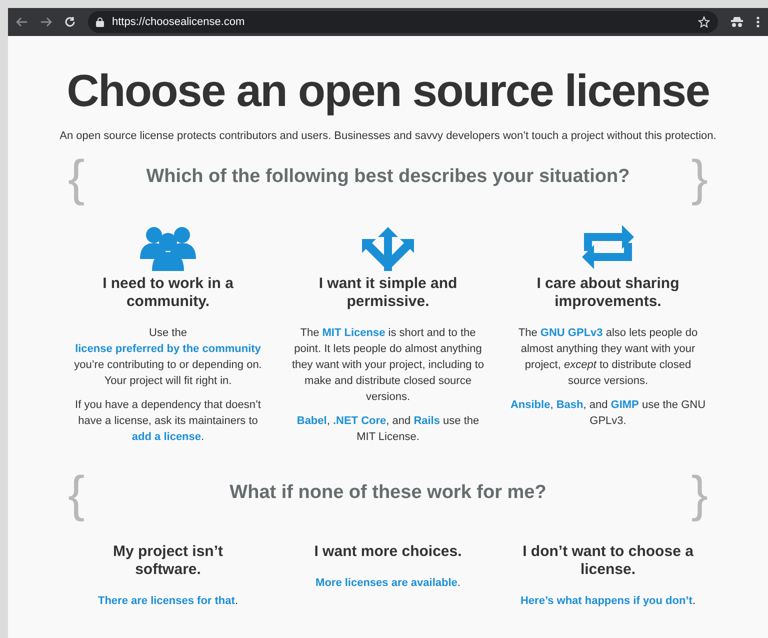  What do you see at coordinates (388, 248) in the screenshot?
I see `three-arrows-icon` at bounding box center [388, 248].